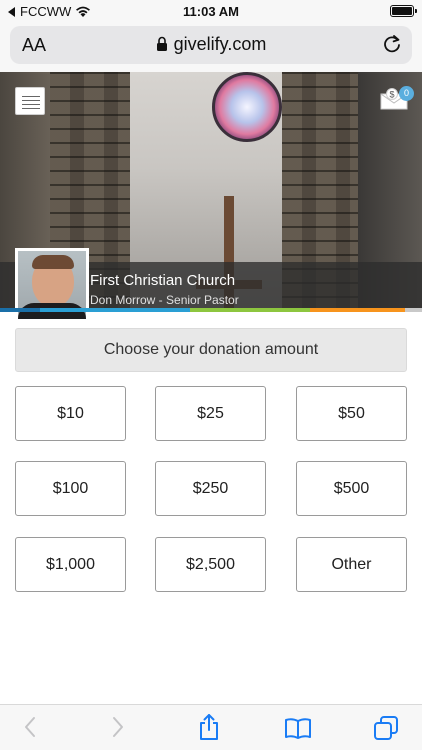  What do you see at coordinates (118, 727) in the screenshot?
I see `forward-icon` at bounding box center [118, 727].